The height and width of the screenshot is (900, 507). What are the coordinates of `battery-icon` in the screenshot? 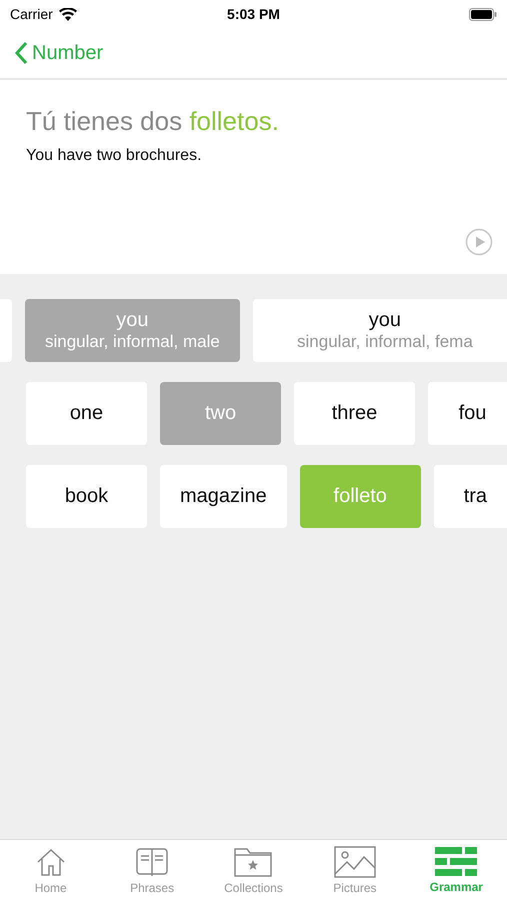 It's located at (483, 14).